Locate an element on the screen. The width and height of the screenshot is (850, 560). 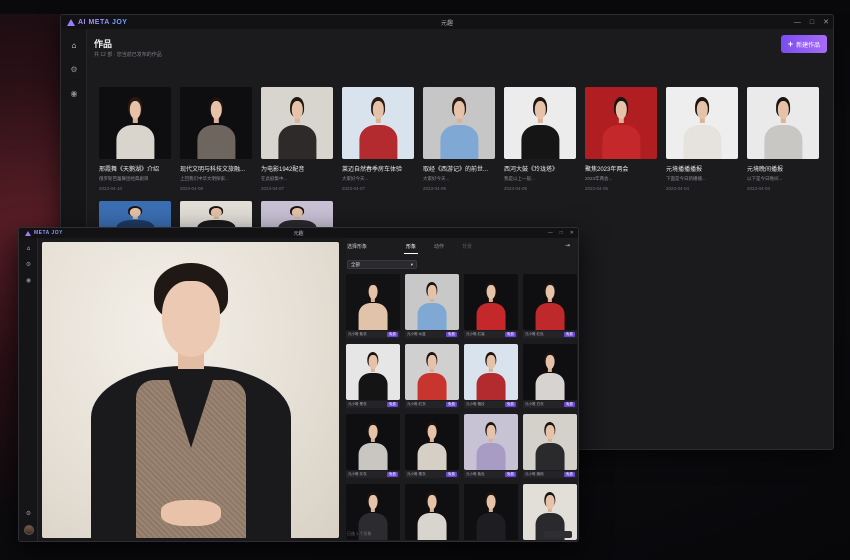
work-card: 元境晚间播报 以下是今日晚间... 2023-04-04 is located at coordinates (783, 139).